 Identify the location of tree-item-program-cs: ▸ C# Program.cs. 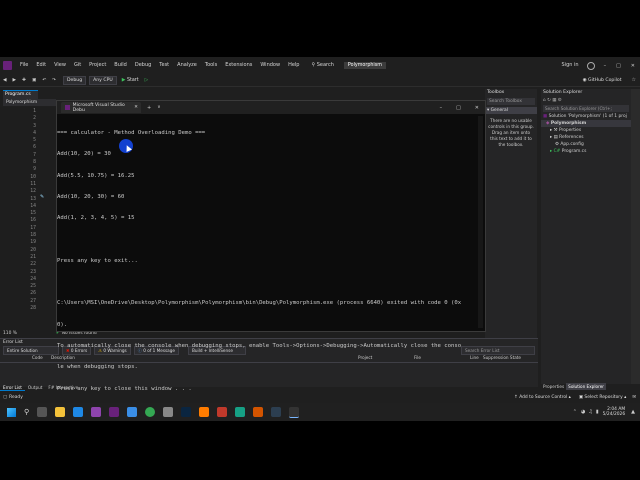
(586, 151).